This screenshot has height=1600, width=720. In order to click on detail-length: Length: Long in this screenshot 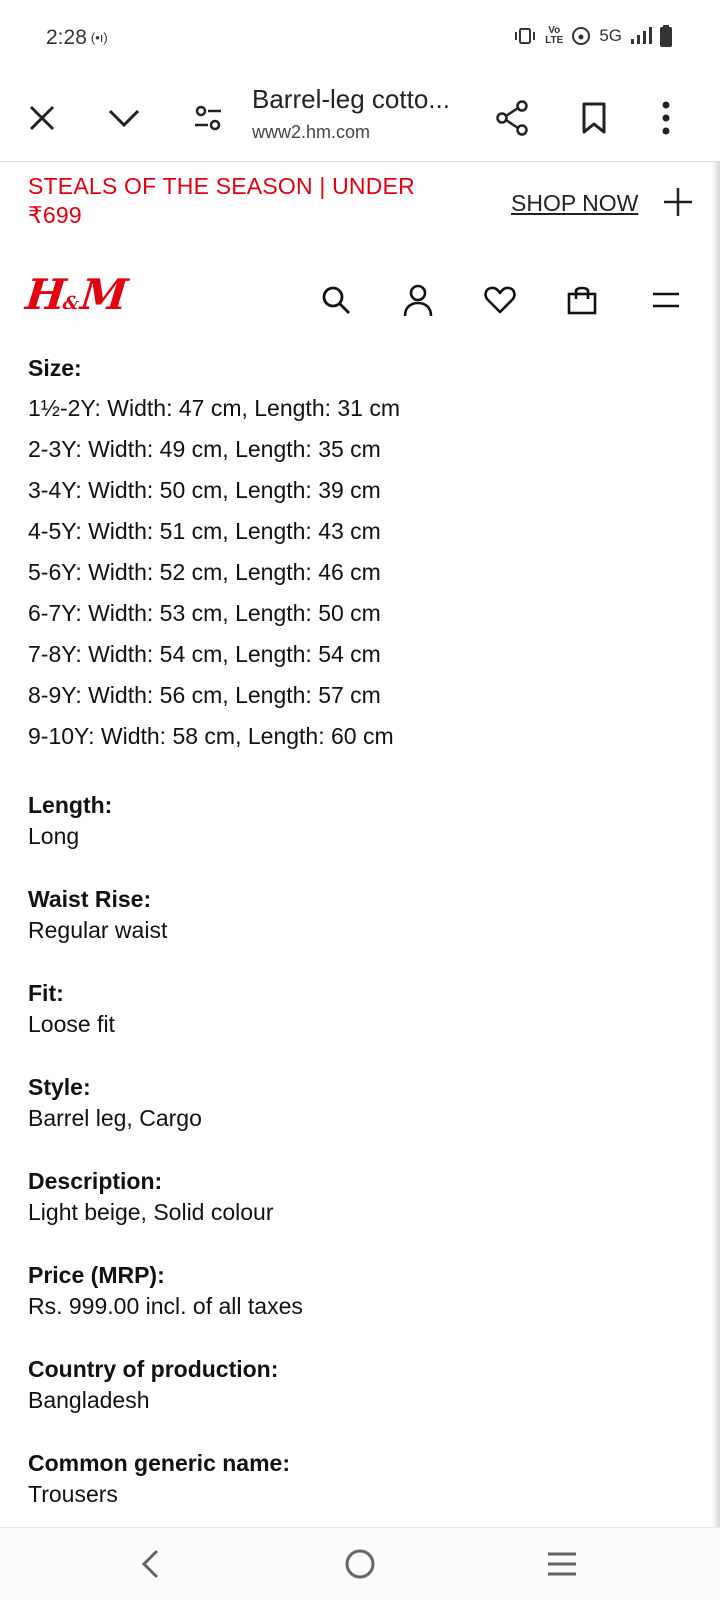, I will do `click(358, 822)`.